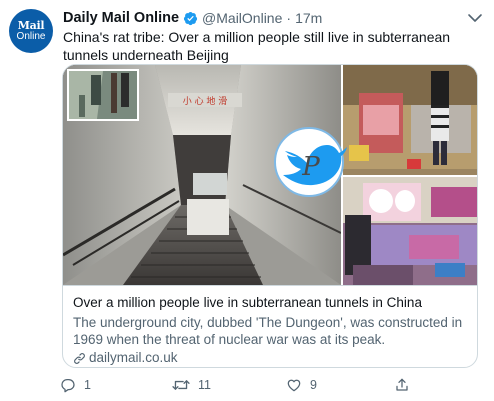  I want to click on avatar: Mail Online, so click(31, 31).